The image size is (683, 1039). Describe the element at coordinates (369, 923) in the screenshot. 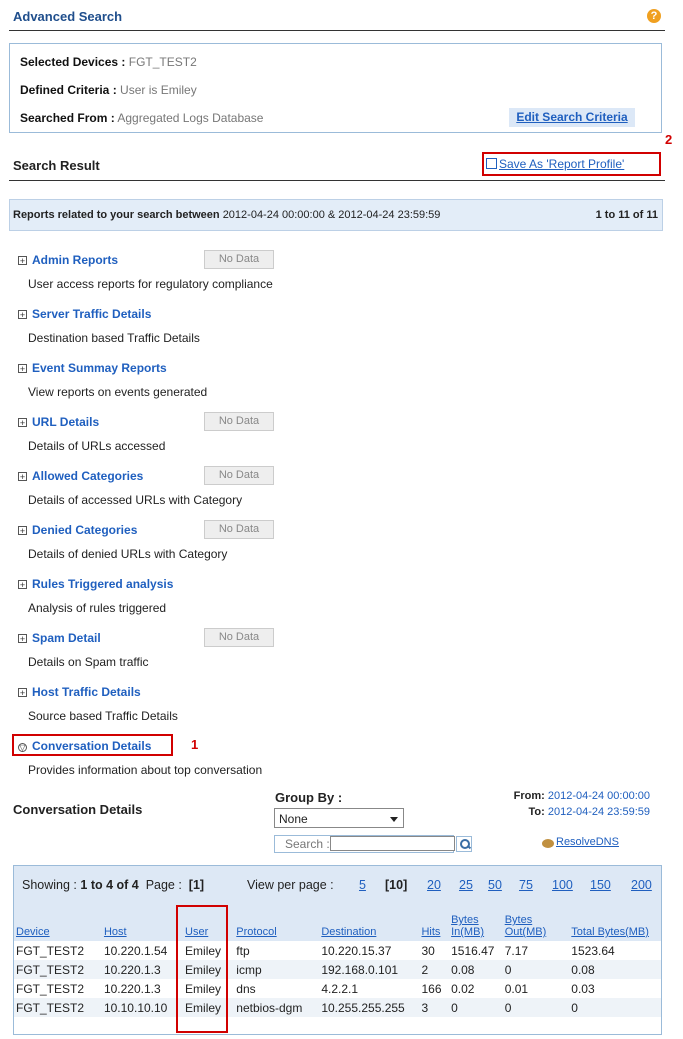

I see `column-header: Destination` at that location.